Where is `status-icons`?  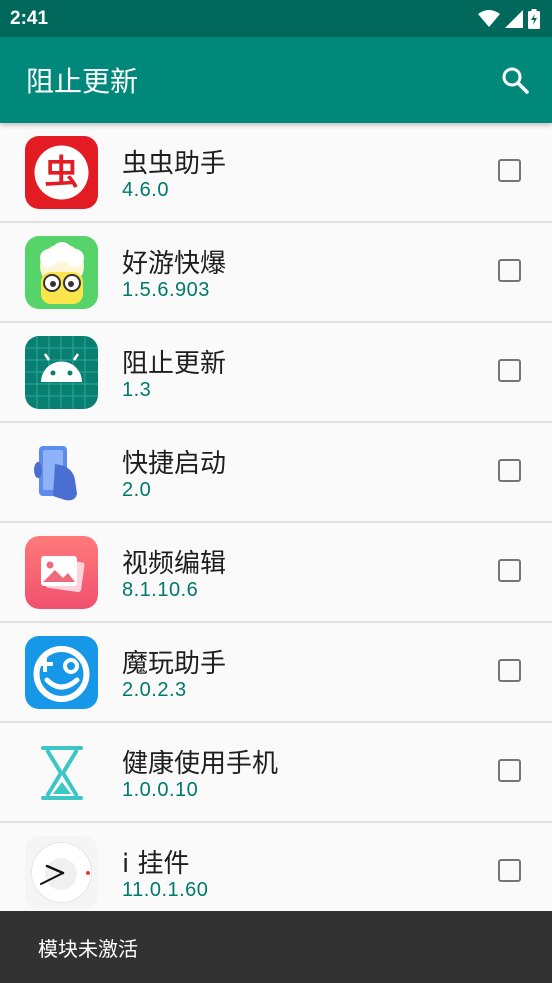
status-icons is located at coordinates (509, 18).